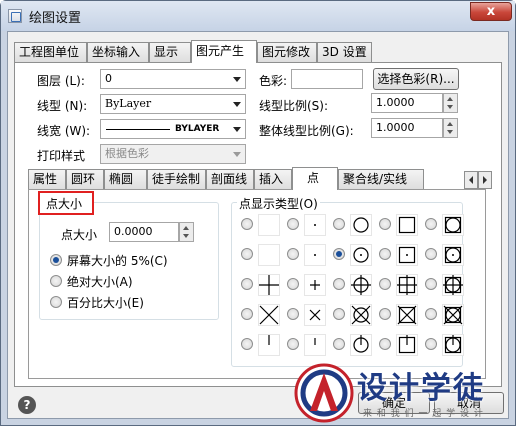 This screenshot has width=516, height=426. What do you see at coordinates (407, 285) in the screenshot?
I see `point-type-square-plus-icon` at bounding box center [407, 285].